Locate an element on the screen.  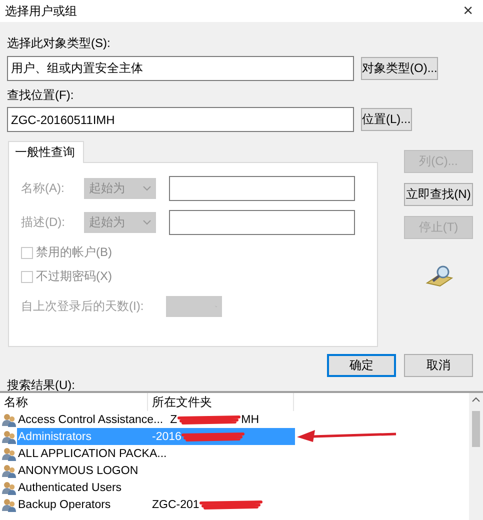
scrollbar is located at coordinates (476, 456).